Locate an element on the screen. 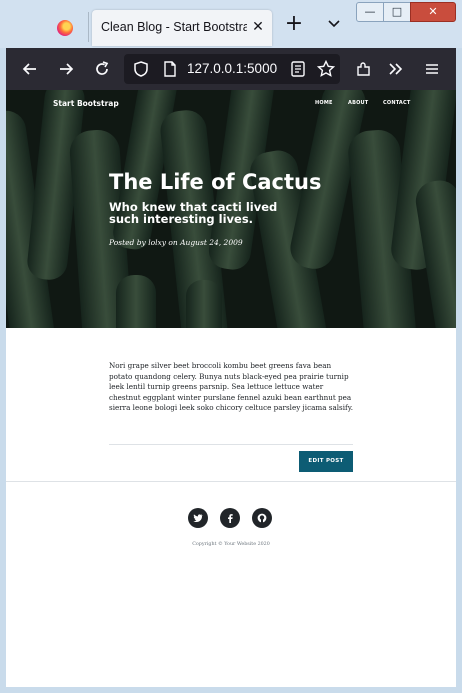 The image size is (462, 693). close-window-button: ✕ is located at coordinates (433, 12).